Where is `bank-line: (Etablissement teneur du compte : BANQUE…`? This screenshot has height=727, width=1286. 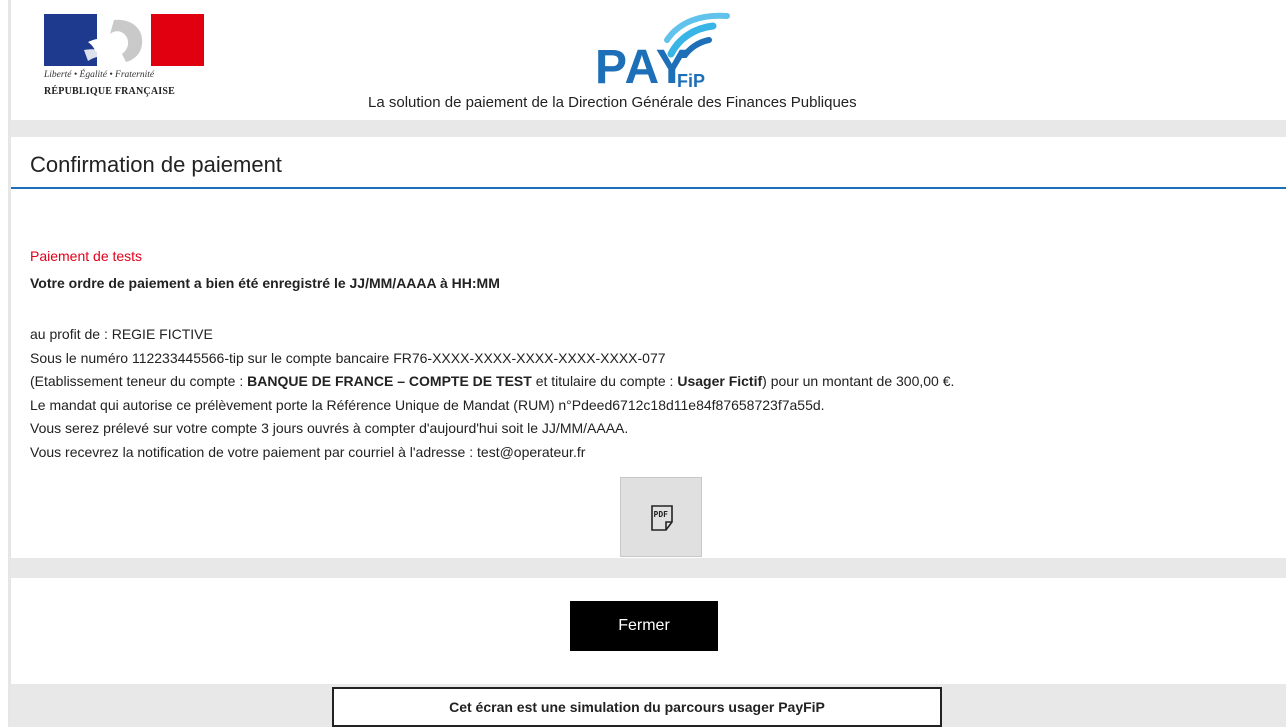
bank-line: (Etablissement teneur du compte : BANQUE… is located at coordinates (492, 382).